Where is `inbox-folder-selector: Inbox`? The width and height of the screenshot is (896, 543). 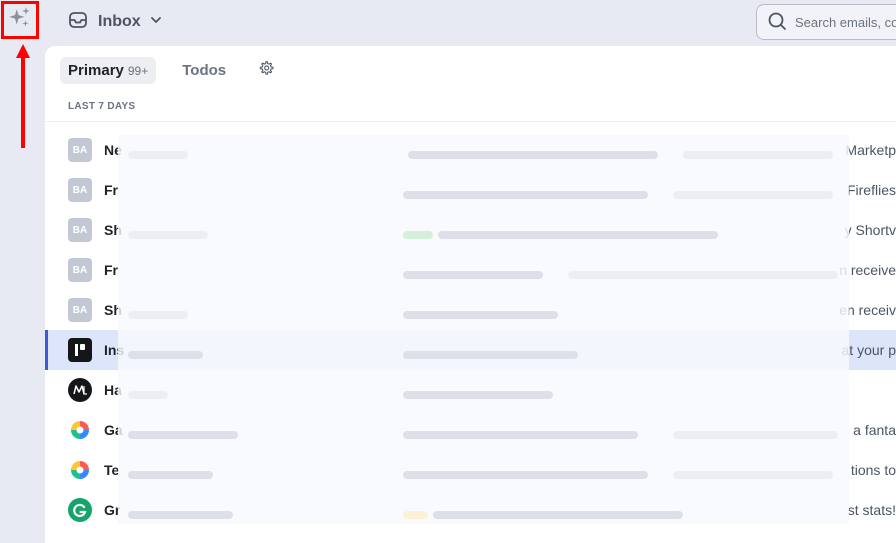
inbox-folder-selector: Inbox is located at coordinates (115, 22).